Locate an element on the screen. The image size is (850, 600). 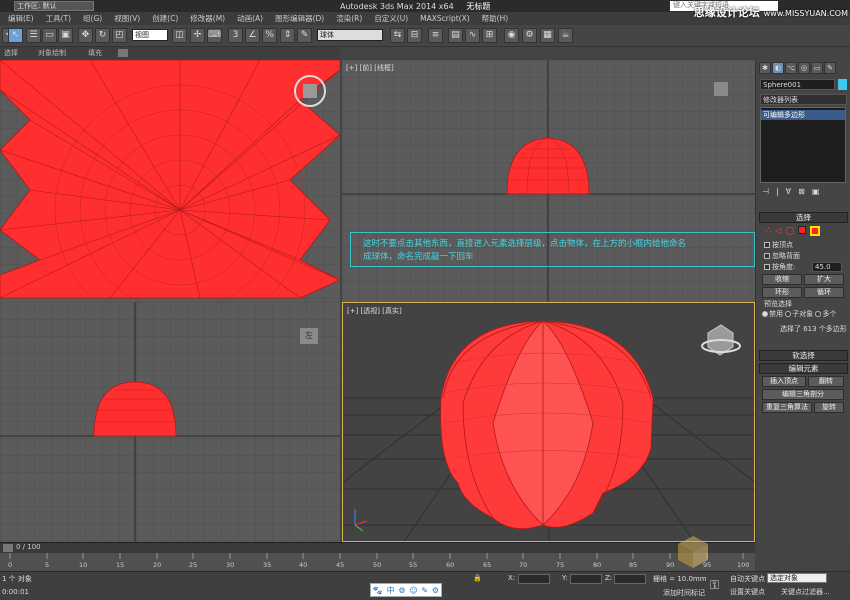
stack-item-editable-poly: 可编辑多边形 is located at coordinates (803, 115).